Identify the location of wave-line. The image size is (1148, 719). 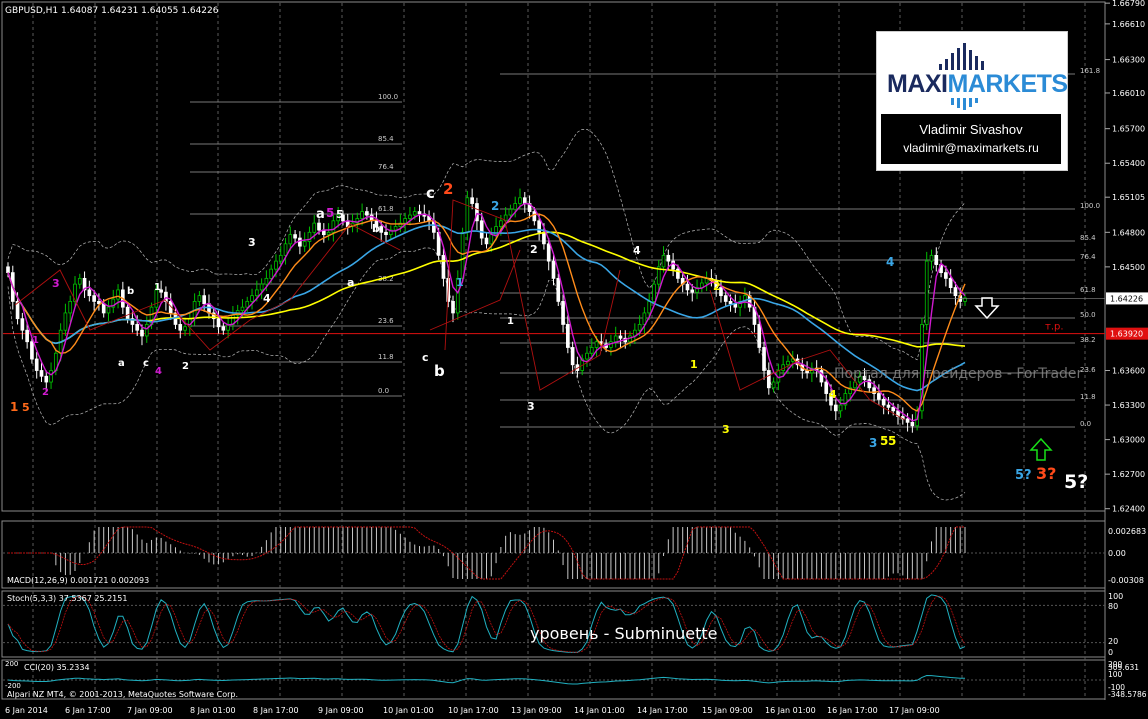
(807, 355).